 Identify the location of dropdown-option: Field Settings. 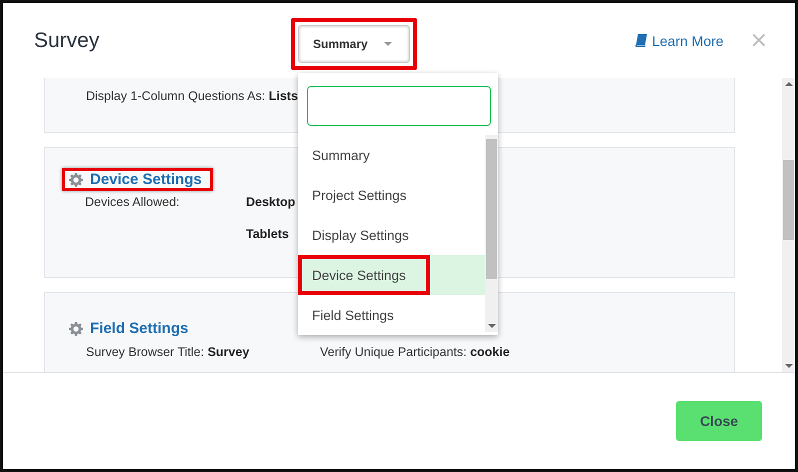
(391, 315).